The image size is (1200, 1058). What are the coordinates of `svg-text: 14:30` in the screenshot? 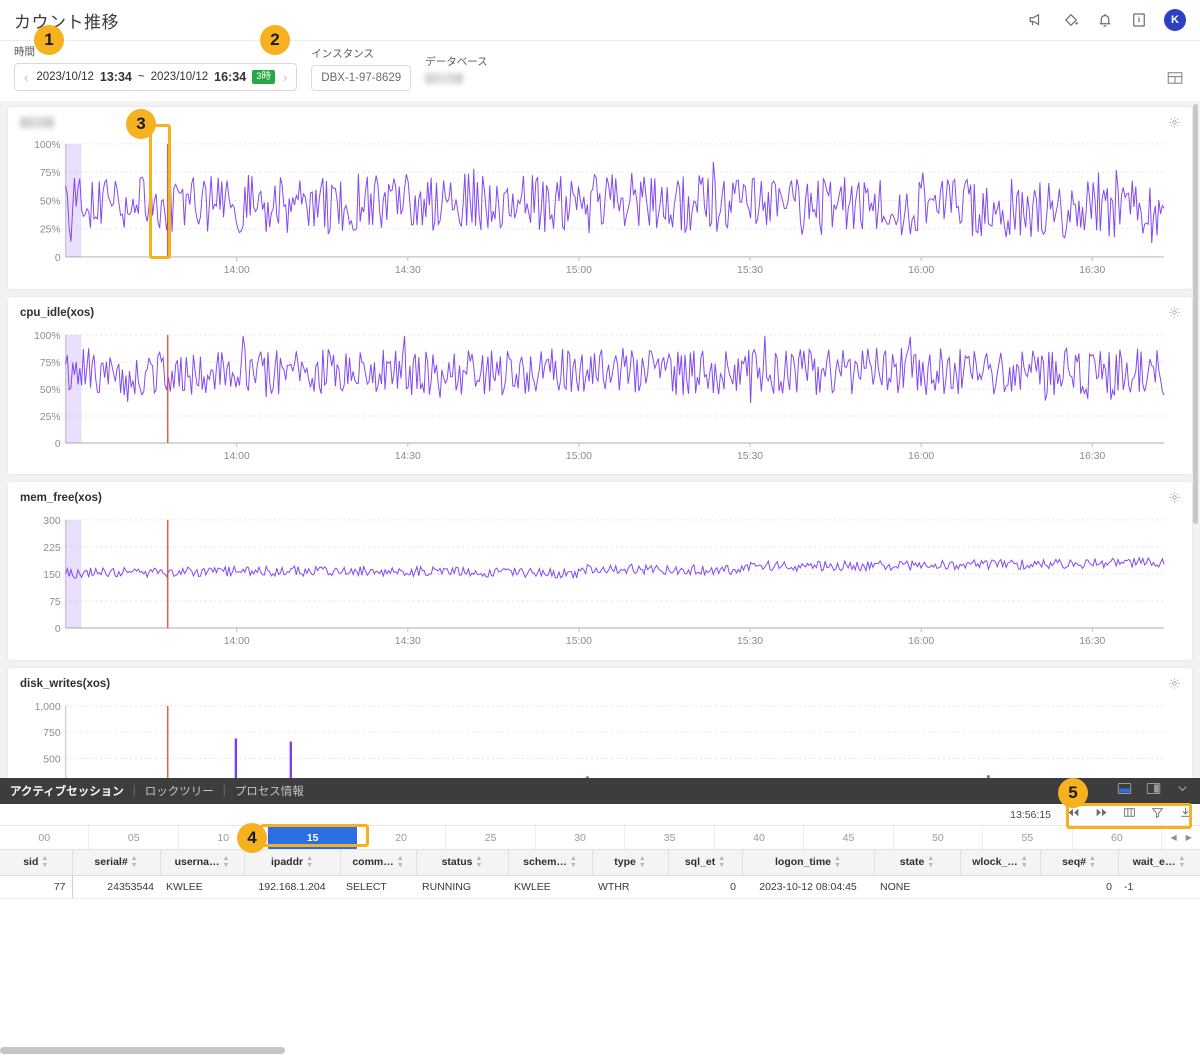 It's located at (408, 456).